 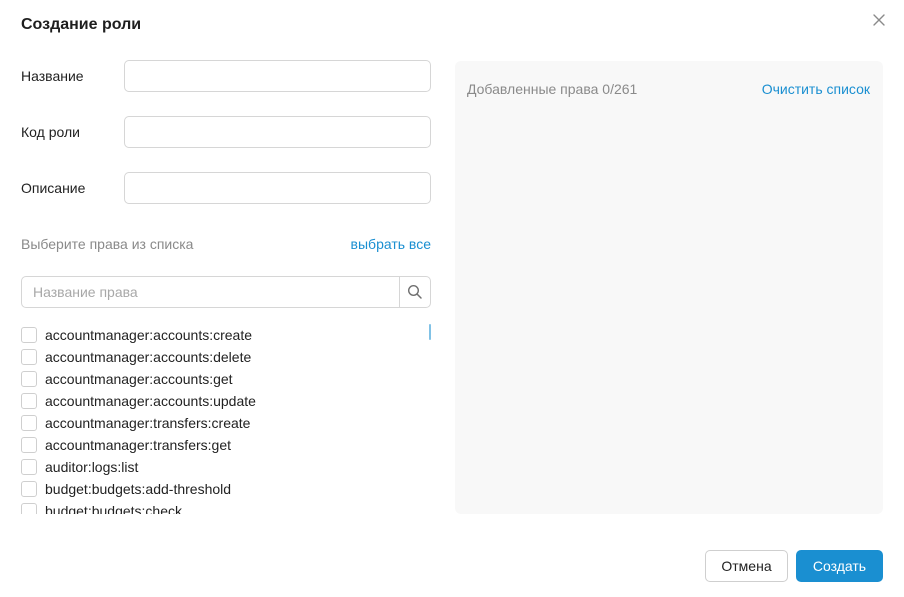 I want to click on list-item: accountmanager:accounts:get, so click(x=216, y=379).